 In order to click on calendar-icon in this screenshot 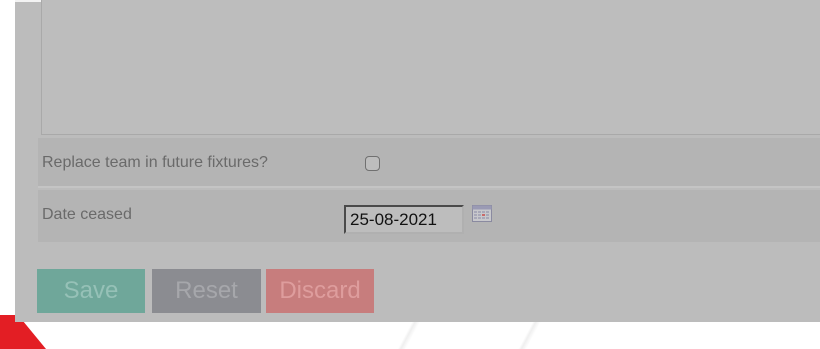, I will do `click(482, 213)`.